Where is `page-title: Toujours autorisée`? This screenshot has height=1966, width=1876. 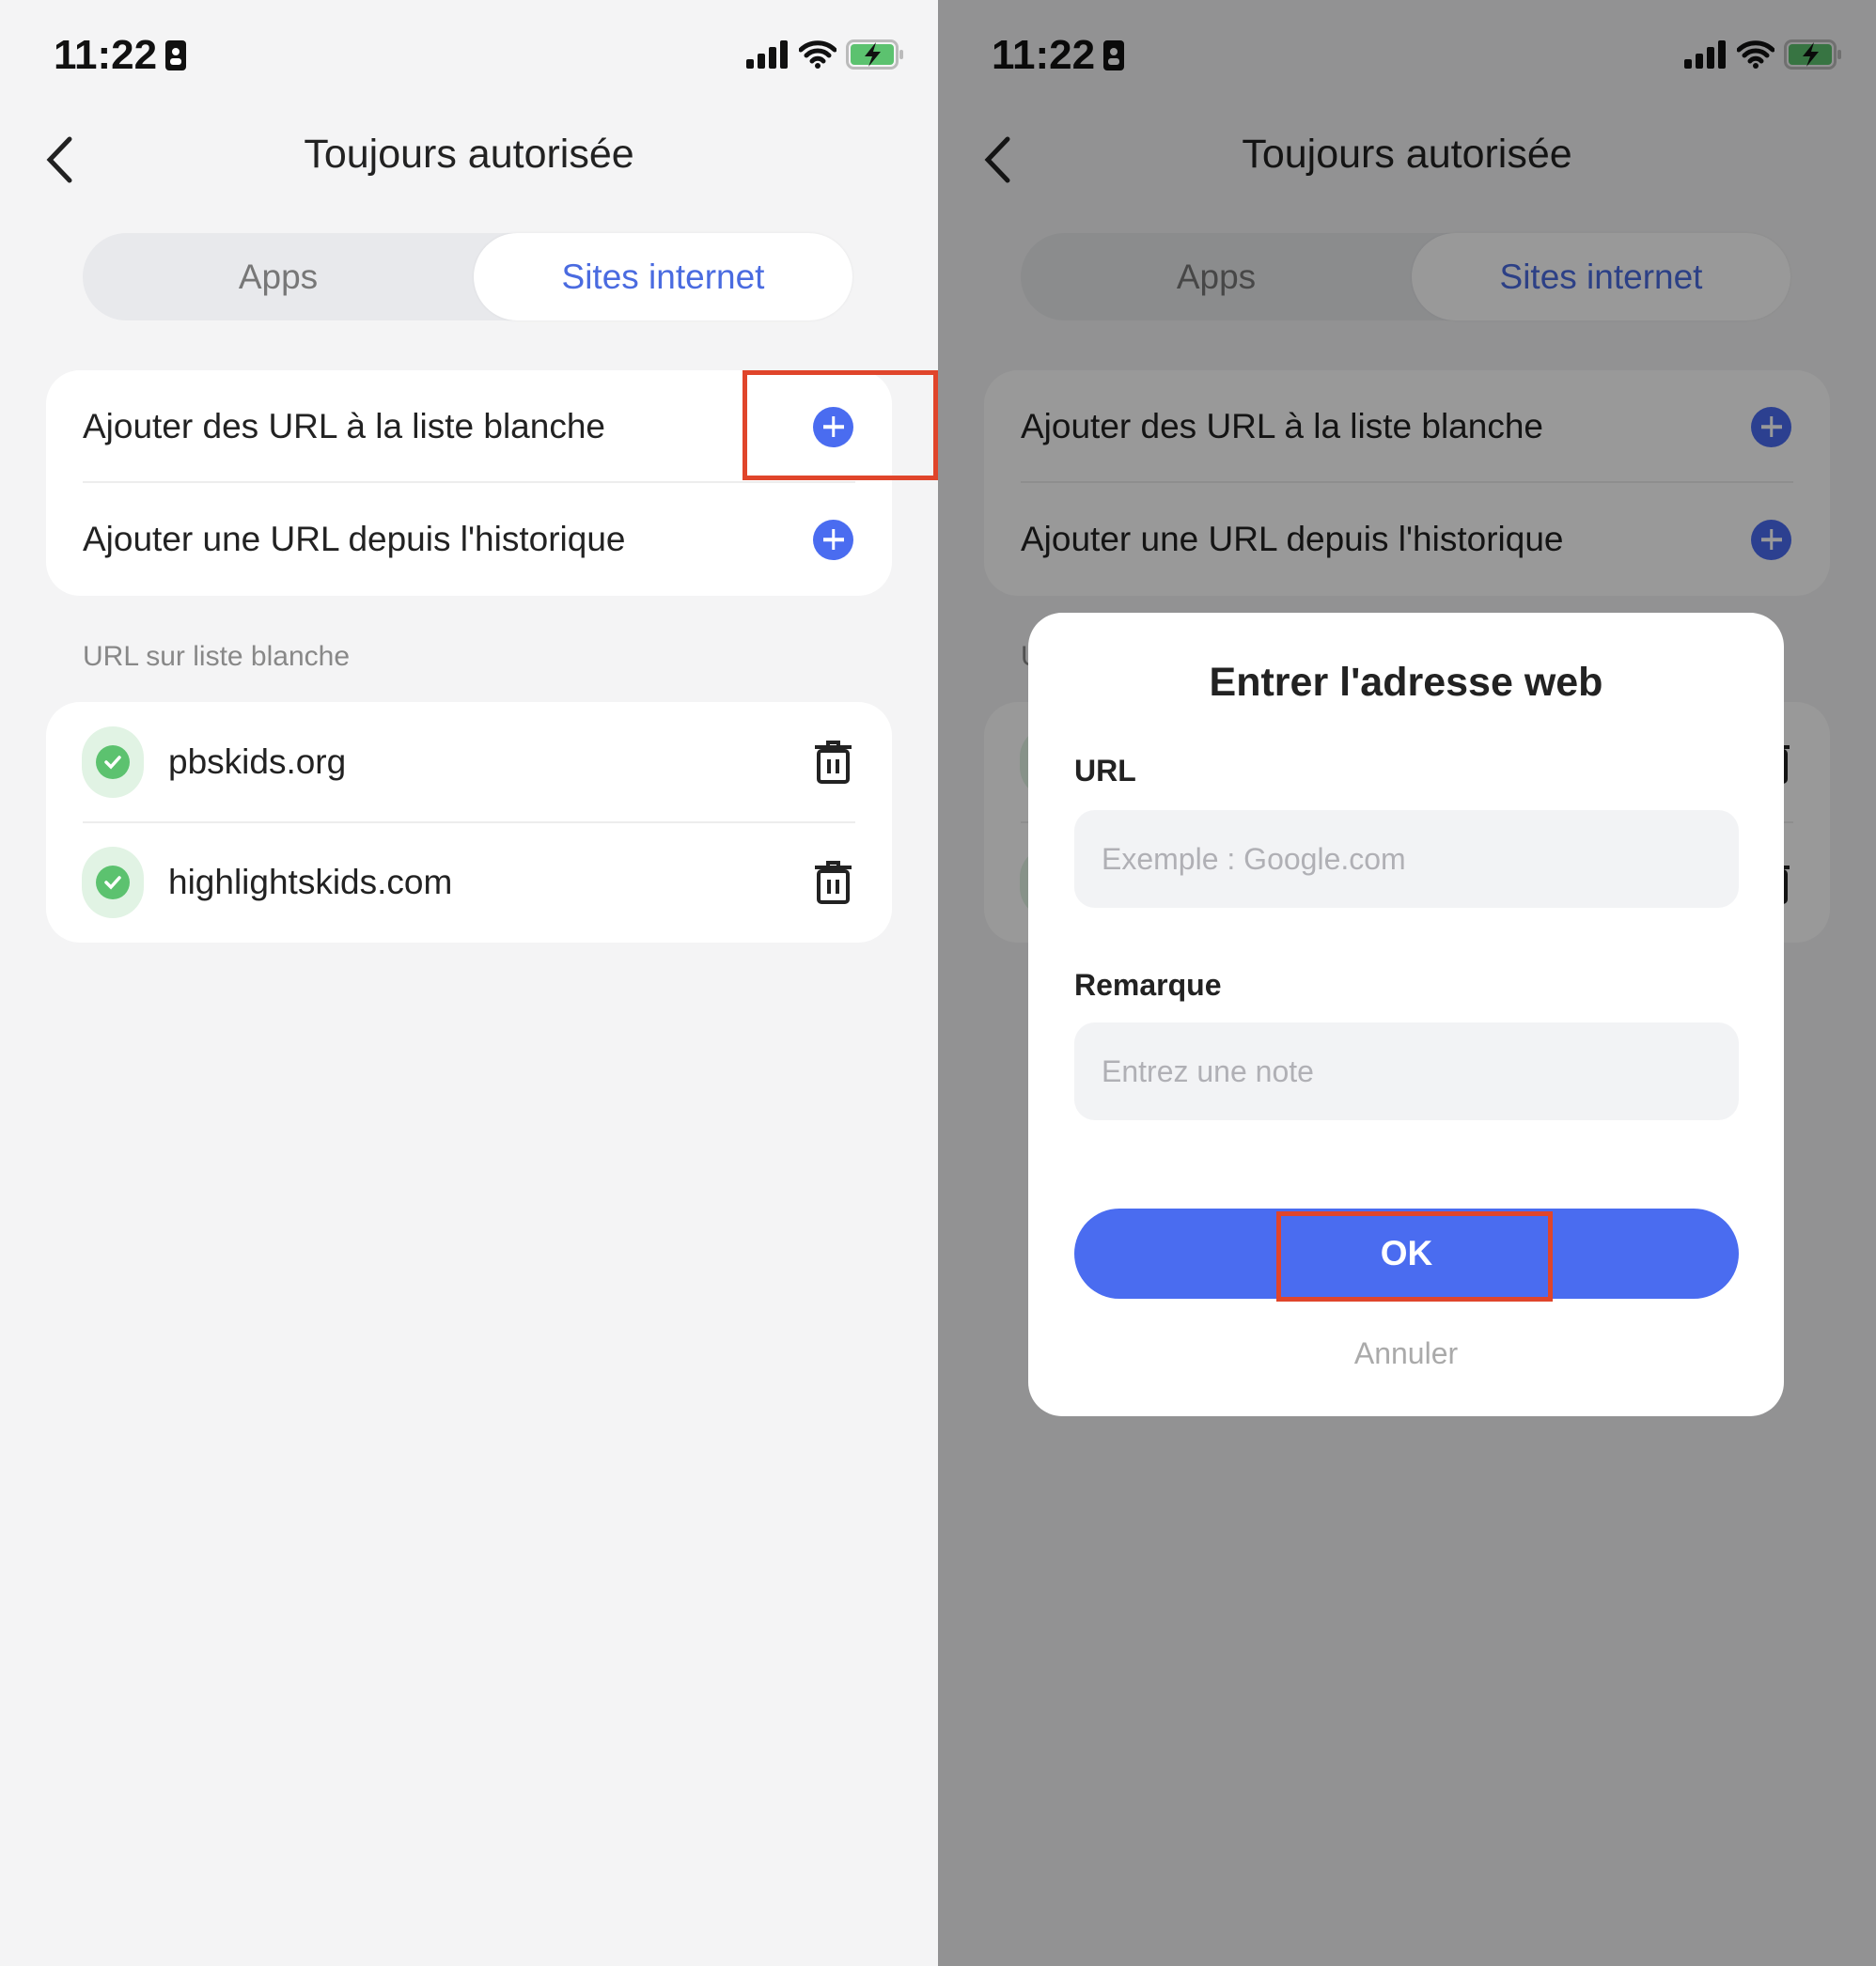
page-title: Toujours autorisée is located at coordinates (469, 154).